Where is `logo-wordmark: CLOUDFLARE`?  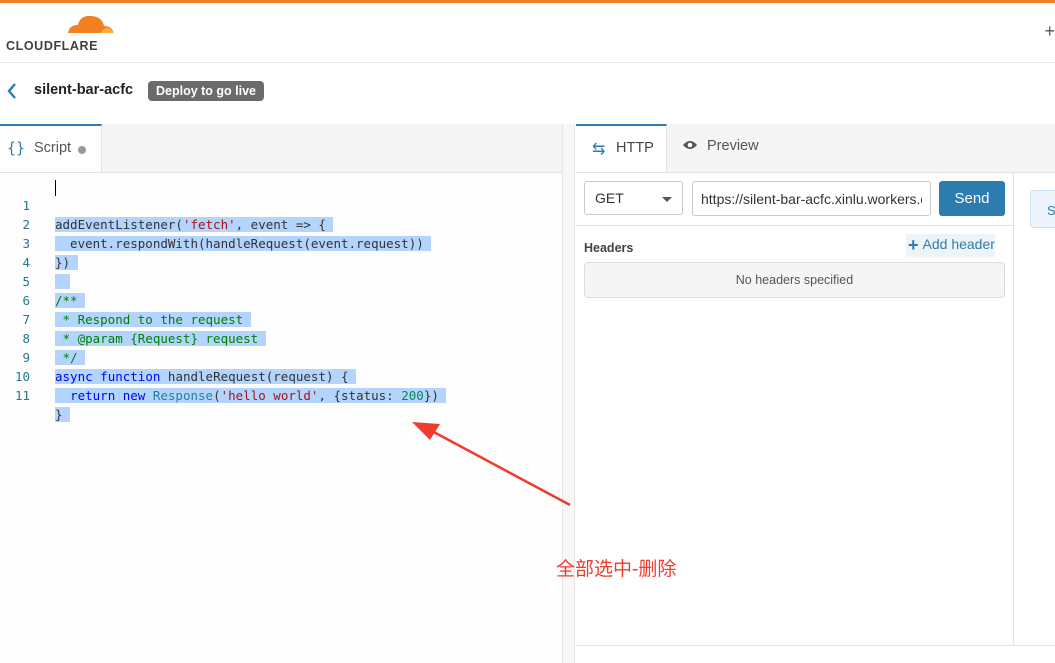 logo-wordmark: CLOUDFLARE is located at coordinates (52, 46).